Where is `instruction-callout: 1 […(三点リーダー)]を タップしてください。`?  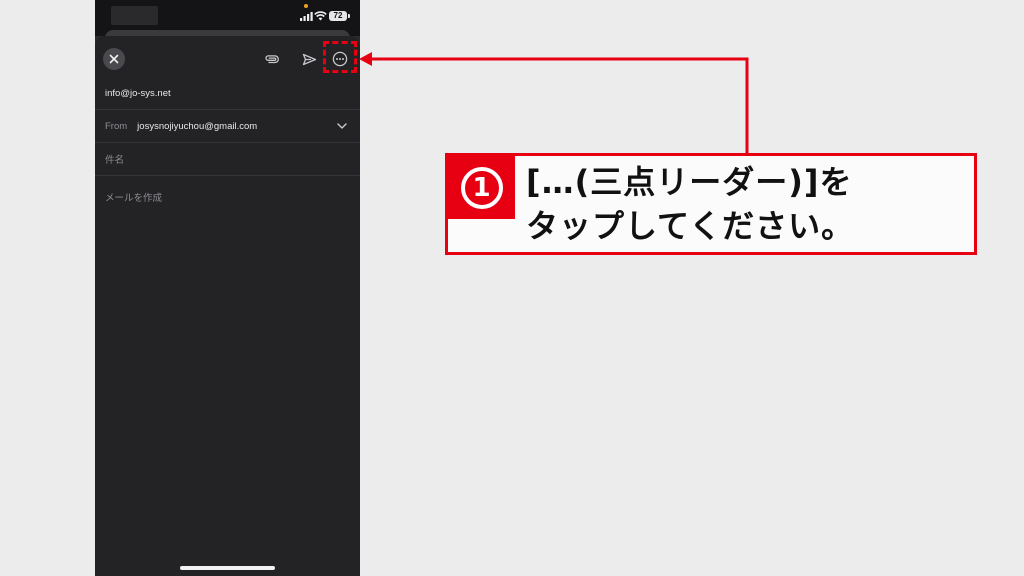
instruction-callout: 1 […(三点リーダー)]を タップしてください。 is located at coordinates (711, 204).